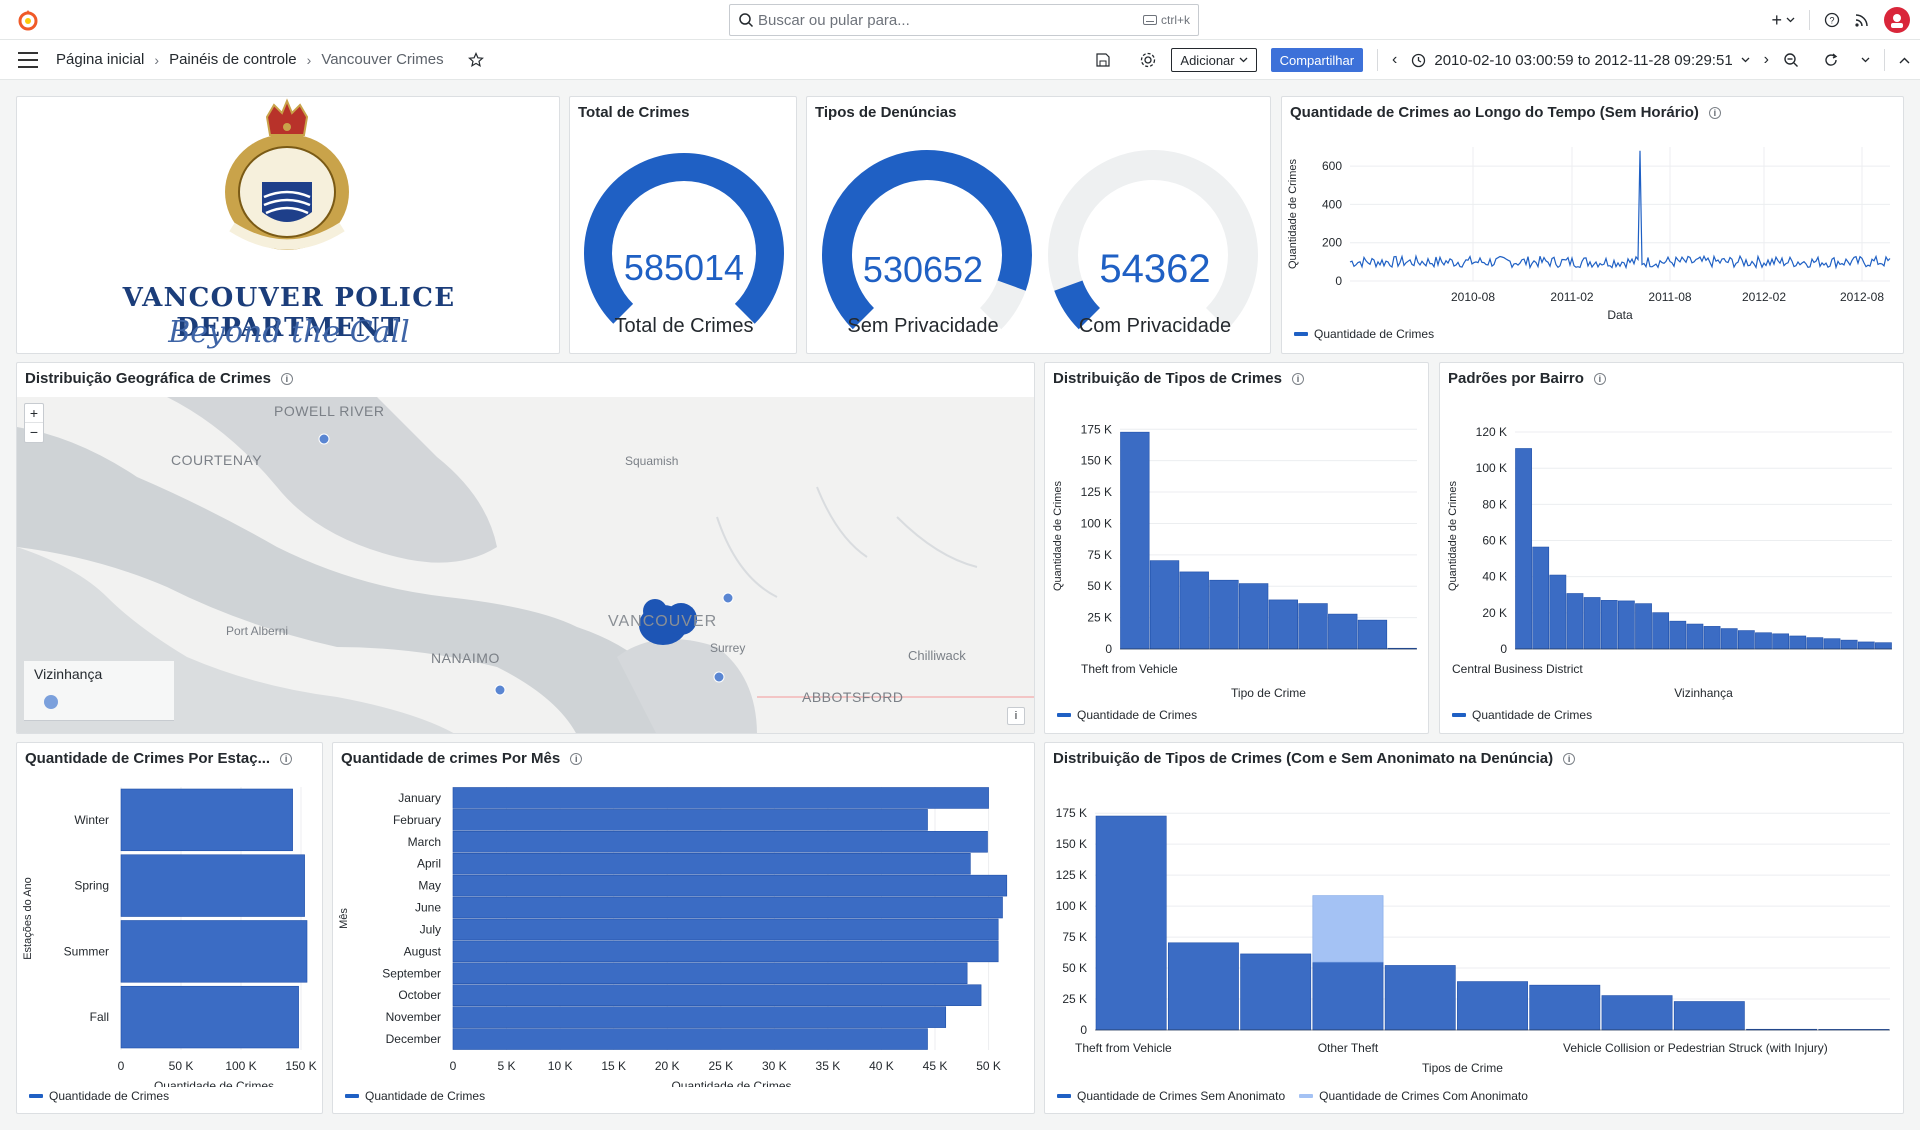 The image size is (1920, 1130). I want to click on star-icon, so click(475, 59).